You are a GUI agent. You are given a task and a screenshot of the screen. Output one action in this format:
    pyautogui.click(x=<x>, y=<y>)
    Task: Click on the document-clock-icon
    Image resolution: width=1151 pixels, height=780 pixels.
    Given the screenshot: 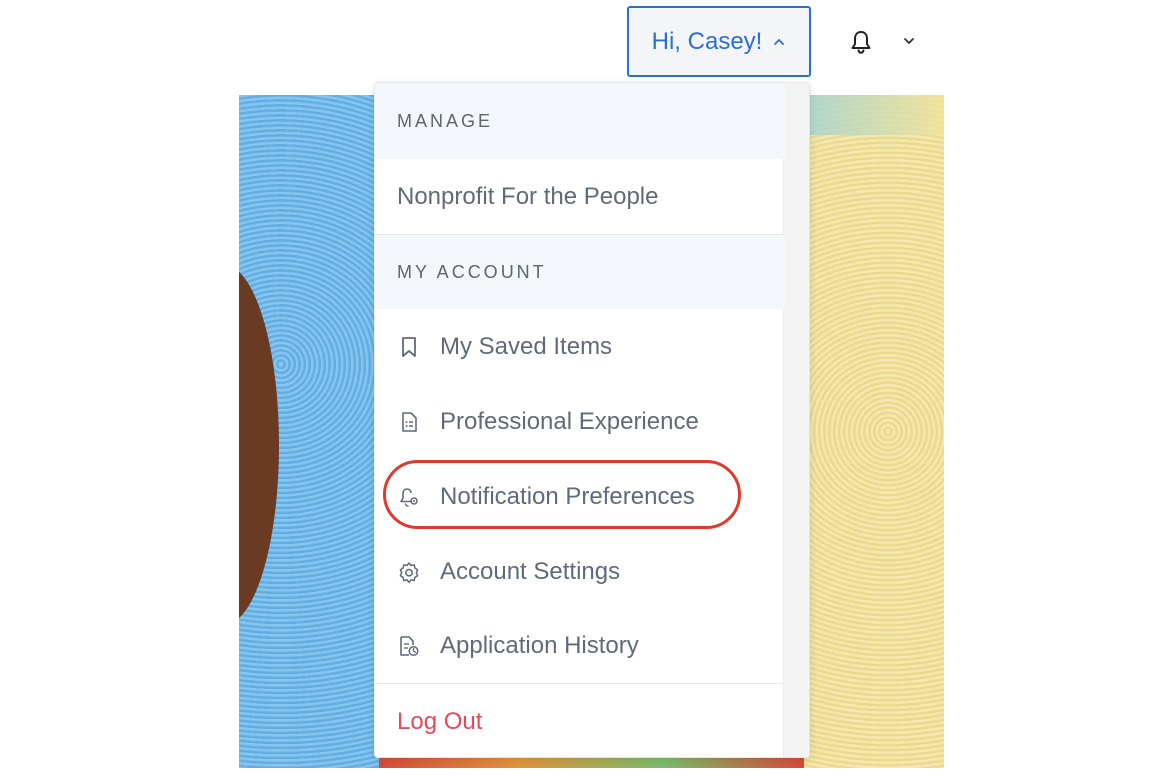 What is the action you would take?
    pyautogui.click(x=409, y=646)
    